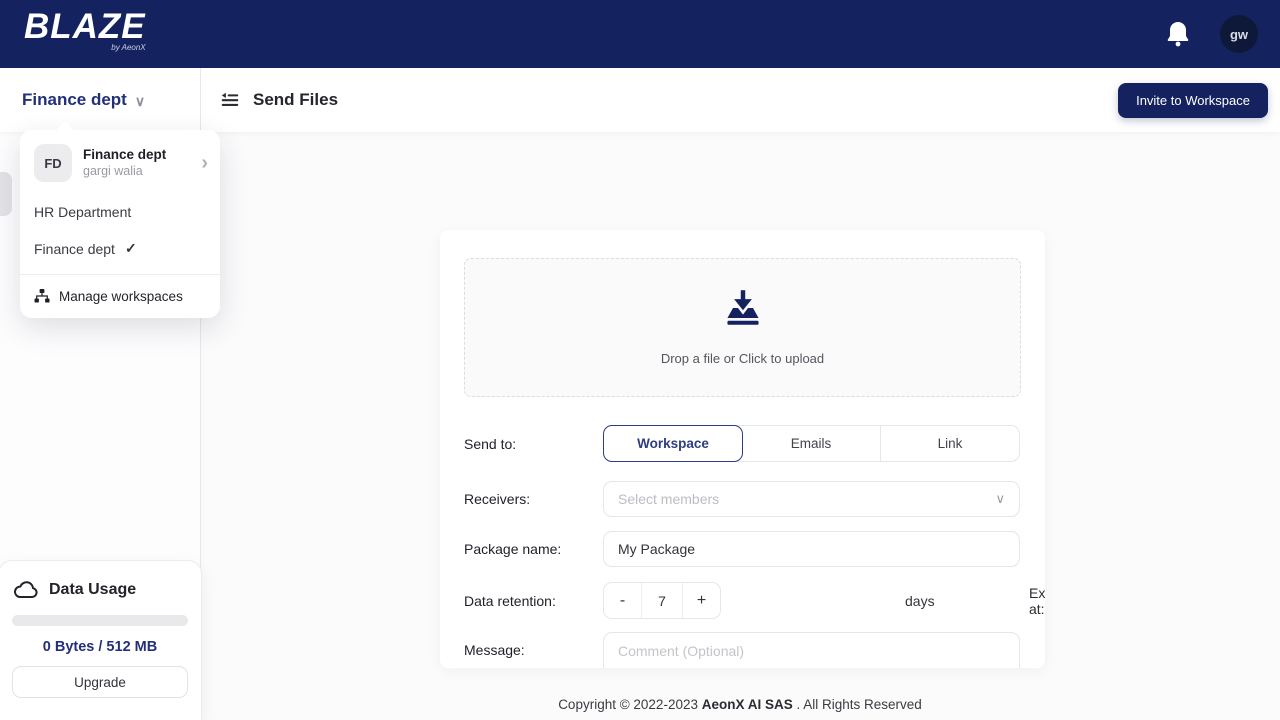 The width and height of the screenshot is (1280, 720). What do you see at coordinates (920, 600) in the screenshot?
I see `retention-unit-label: days` at bounding box center [920, 600].